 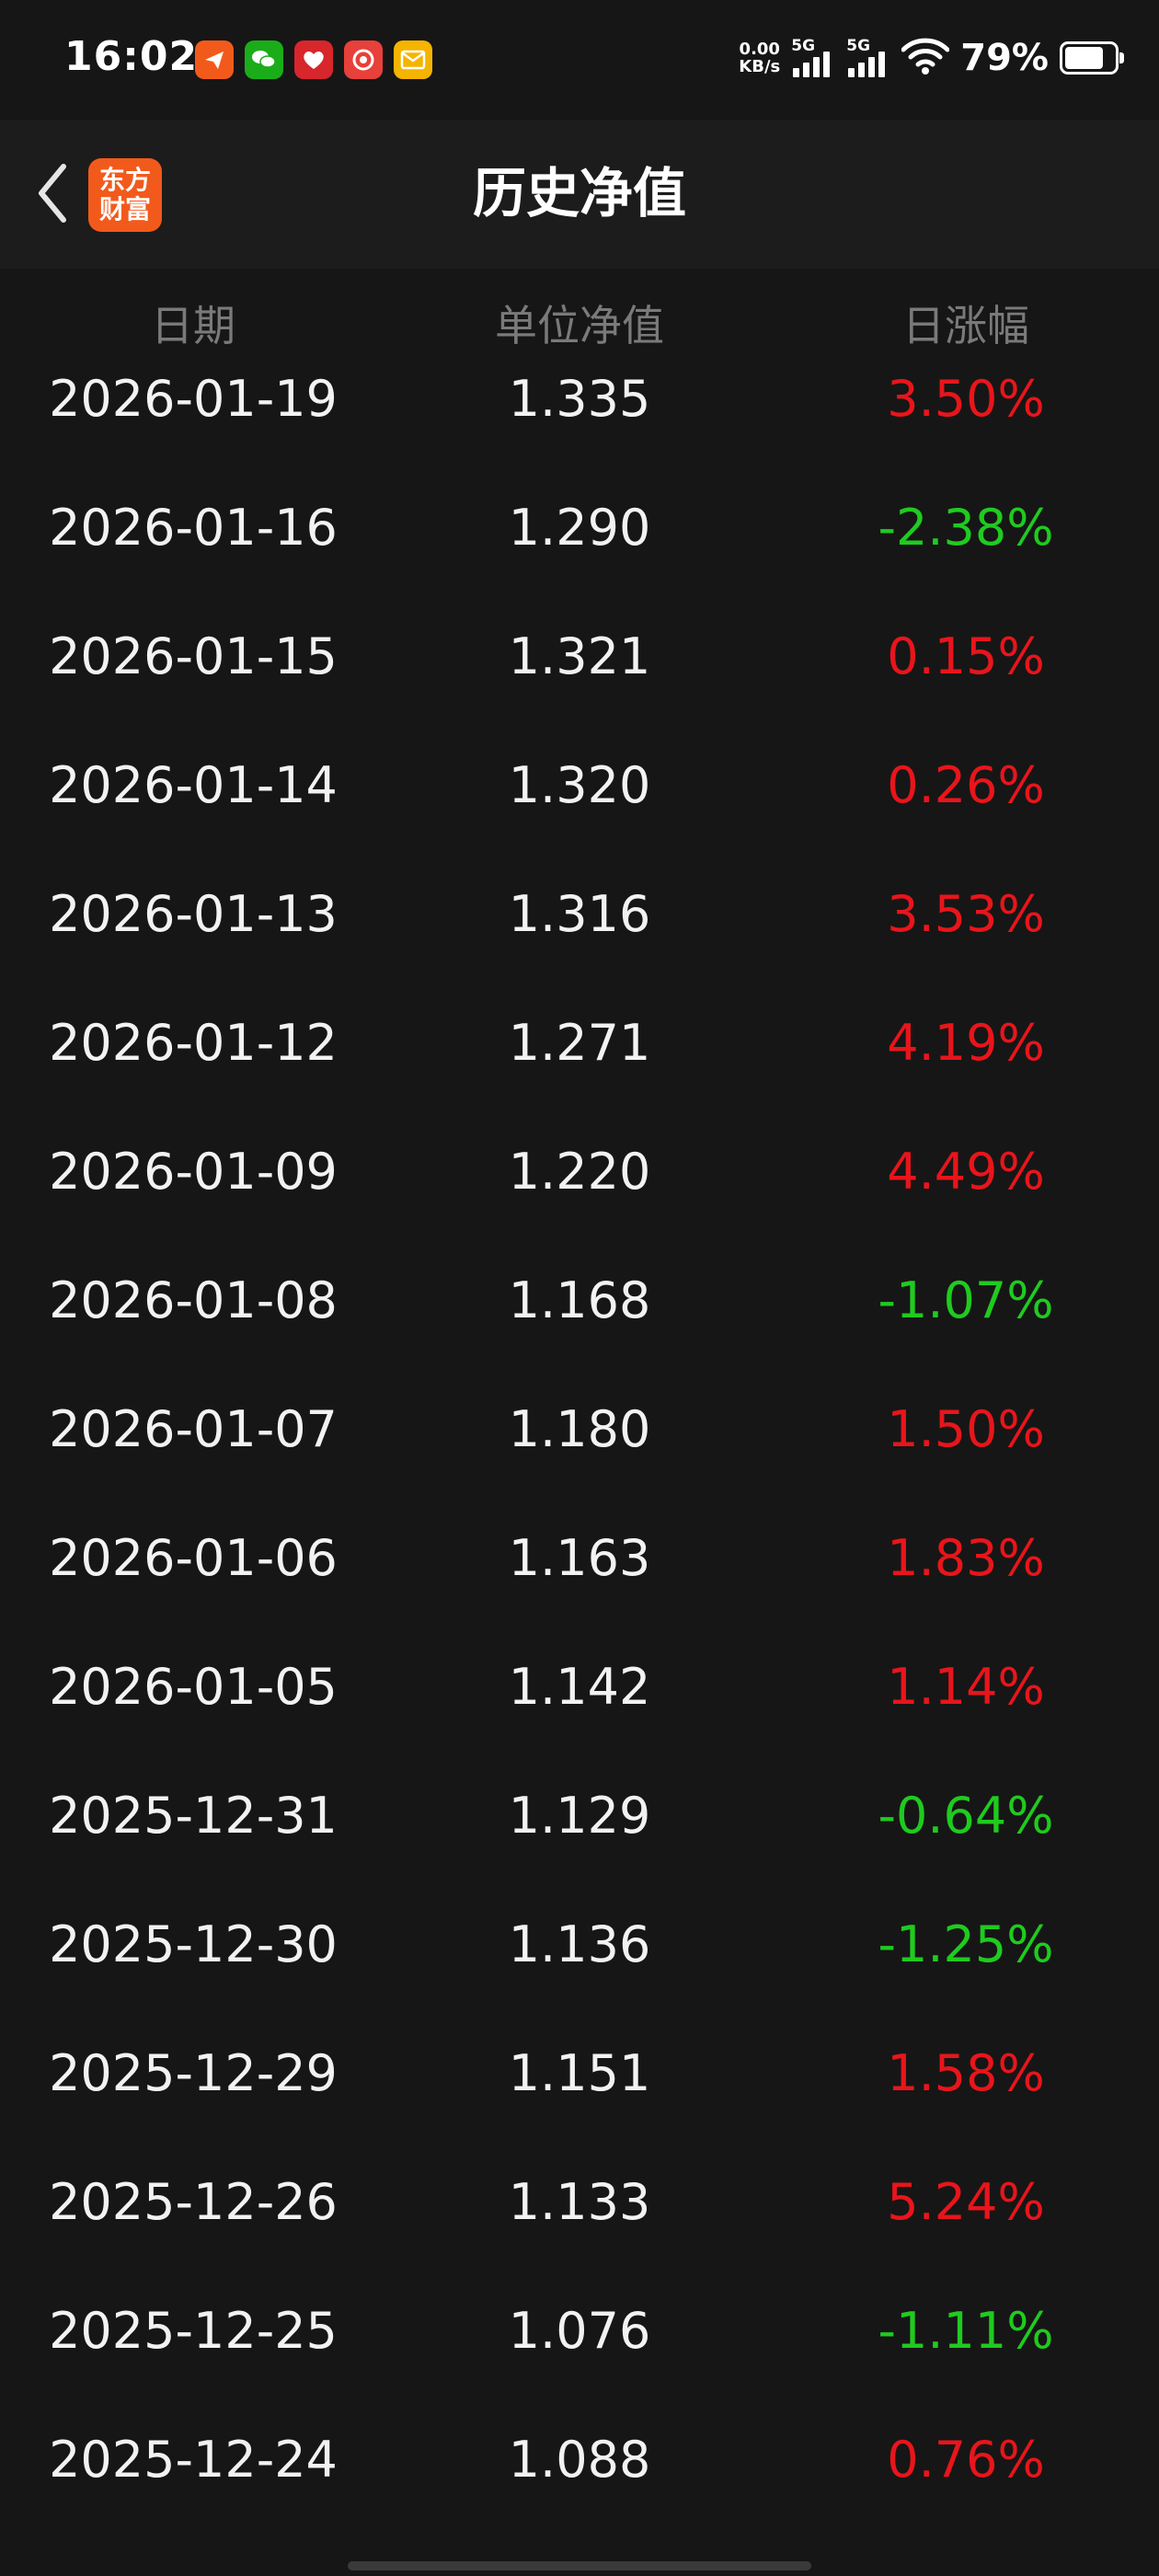 I want to click on cell-date: 2026-01-05, so click(x=193, y=1687).